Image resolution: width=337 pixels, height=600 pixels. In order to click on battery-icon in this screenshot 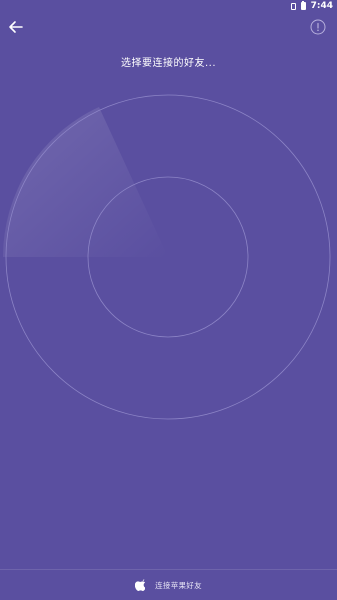, I will do `click(303, 5)`.